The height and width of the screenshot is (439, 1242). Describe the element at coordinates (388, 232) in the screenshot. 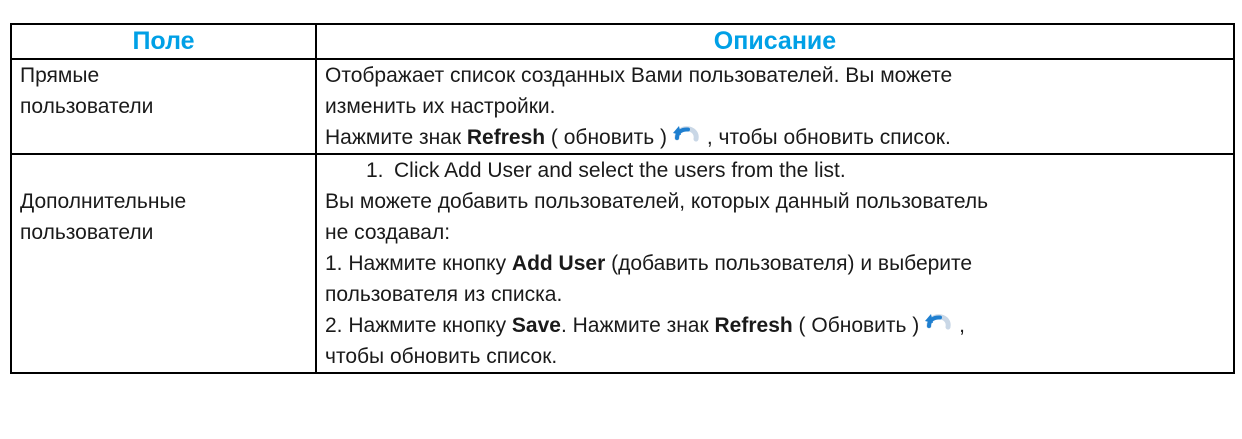

I see `description-line: не создавал:` at that location.